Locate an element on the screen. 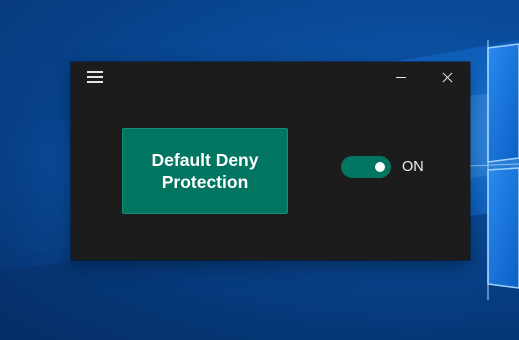 The height and width of the screenshot is (340, 519). default-deny-protection-button: Default Deny Protection is located at coordinates (205, 171).